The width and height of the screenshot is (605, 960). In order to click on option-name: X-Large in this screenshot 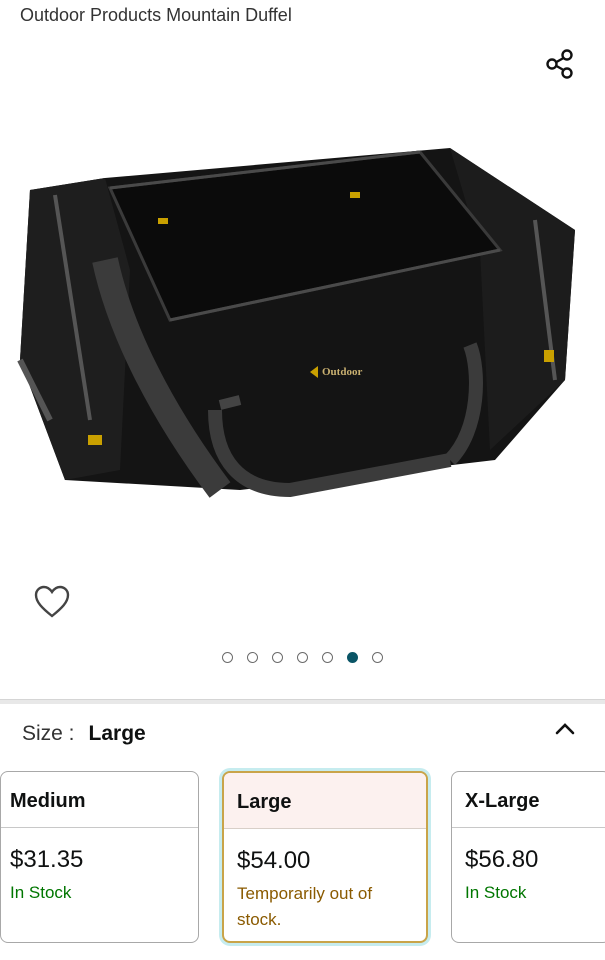, I will do `click(528, 800)`.